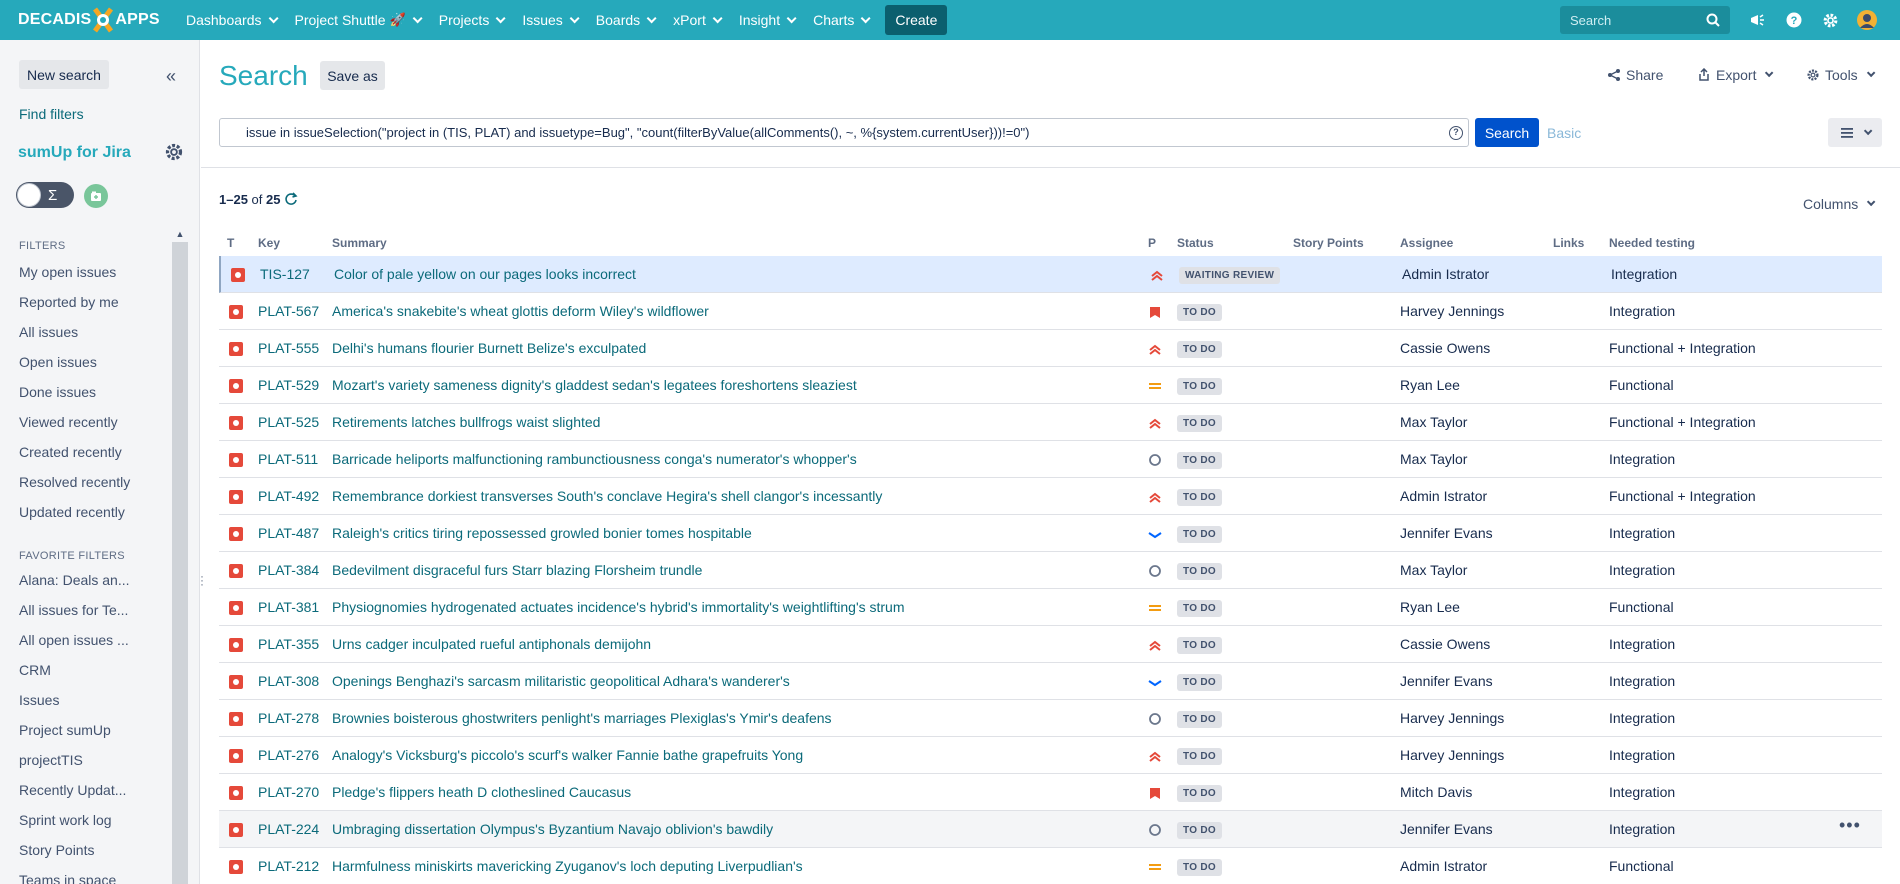 Image resolution: width=1900 pixels, height=884 pixels. I want to click on search-button: Search, so click(1507, 132).